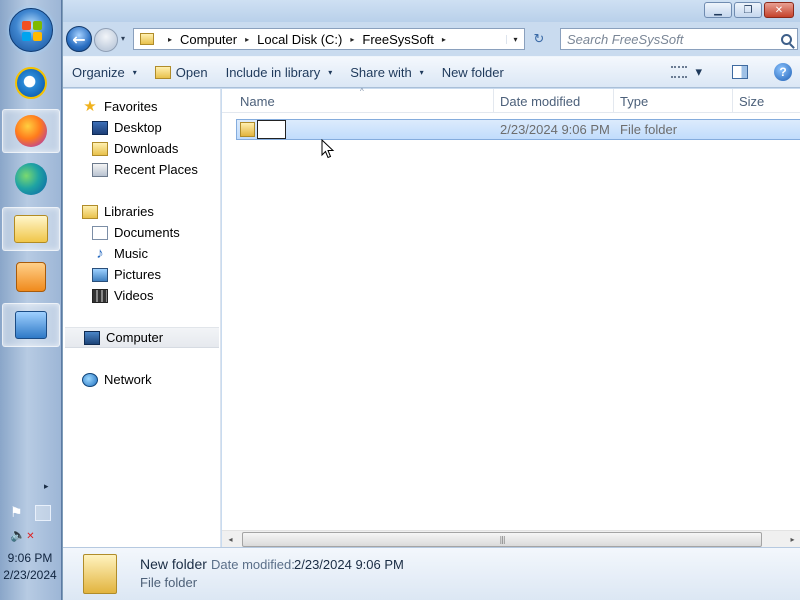 Image resolution: width=800 pixels, height=600 pixels. I want to click on taskbar-windows-explorer, so click(31, 229).